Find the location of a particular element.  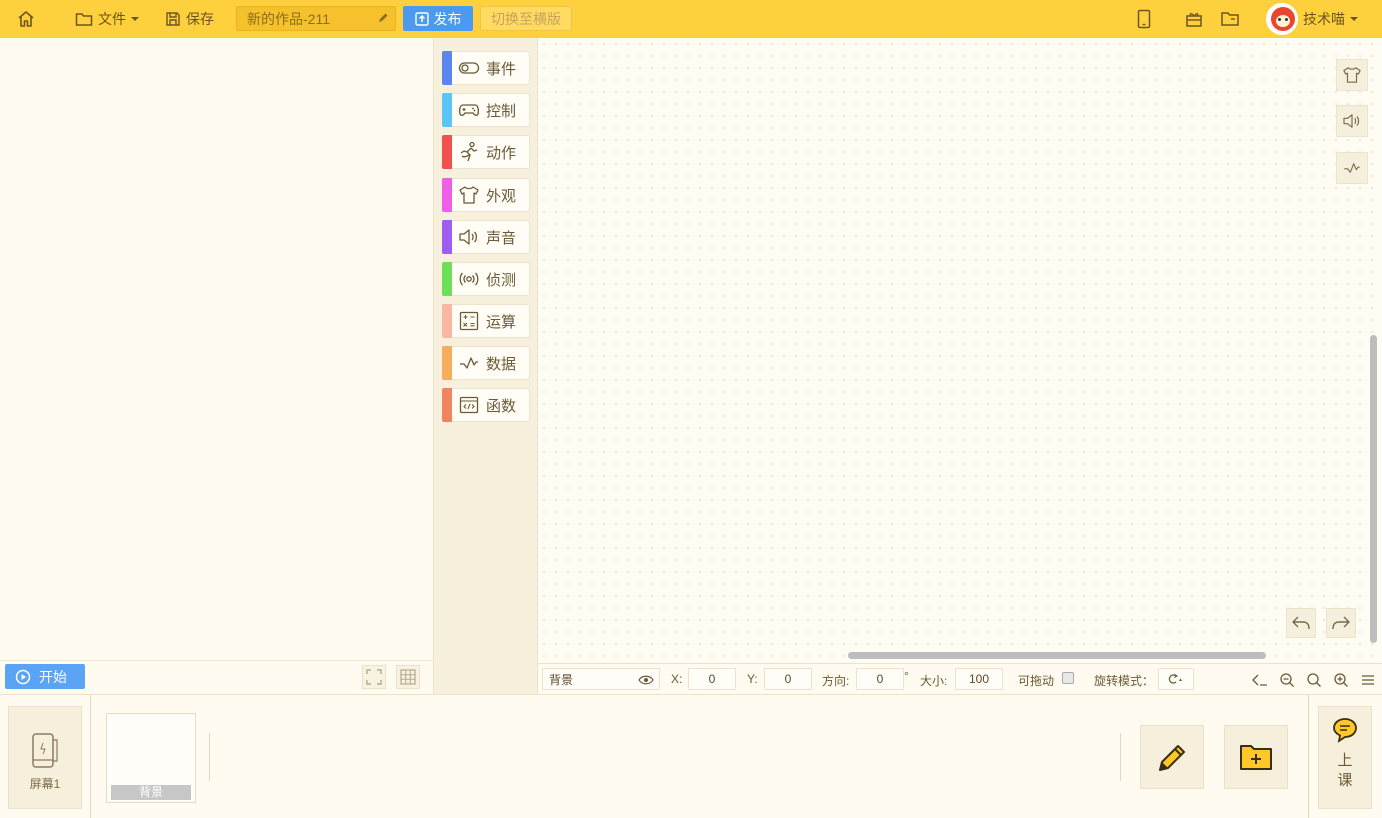

home-button is located at coordinates (26, 19).